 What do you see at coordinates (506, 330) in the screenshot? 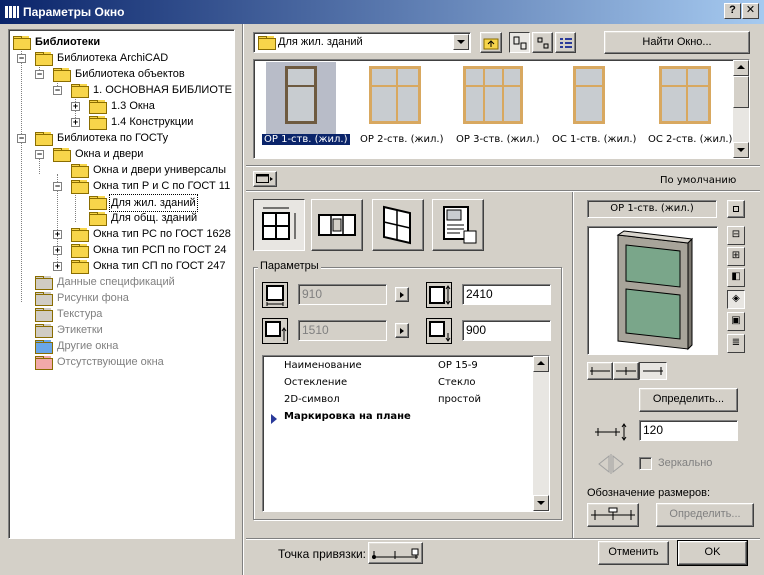
I see `reveal-field: 900` at bounding box center [506, 330].